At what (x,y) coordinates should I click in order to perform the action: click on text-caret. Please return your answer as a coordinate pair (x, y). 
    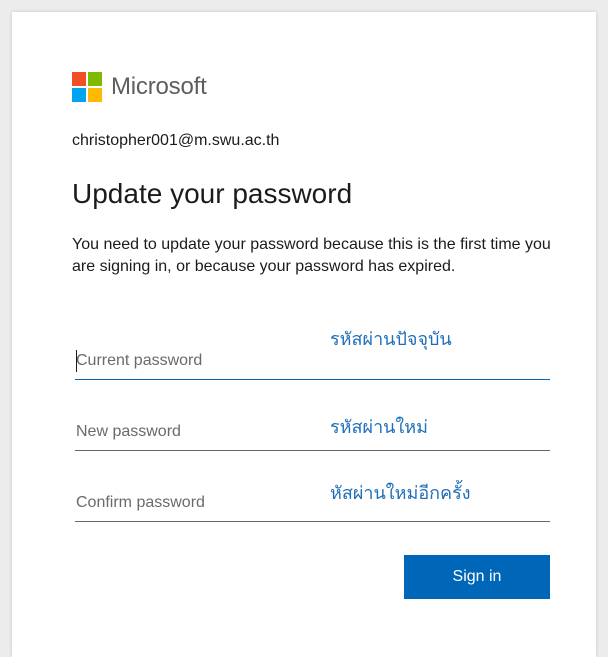
    Looking at the image, I should click on (76, 361).